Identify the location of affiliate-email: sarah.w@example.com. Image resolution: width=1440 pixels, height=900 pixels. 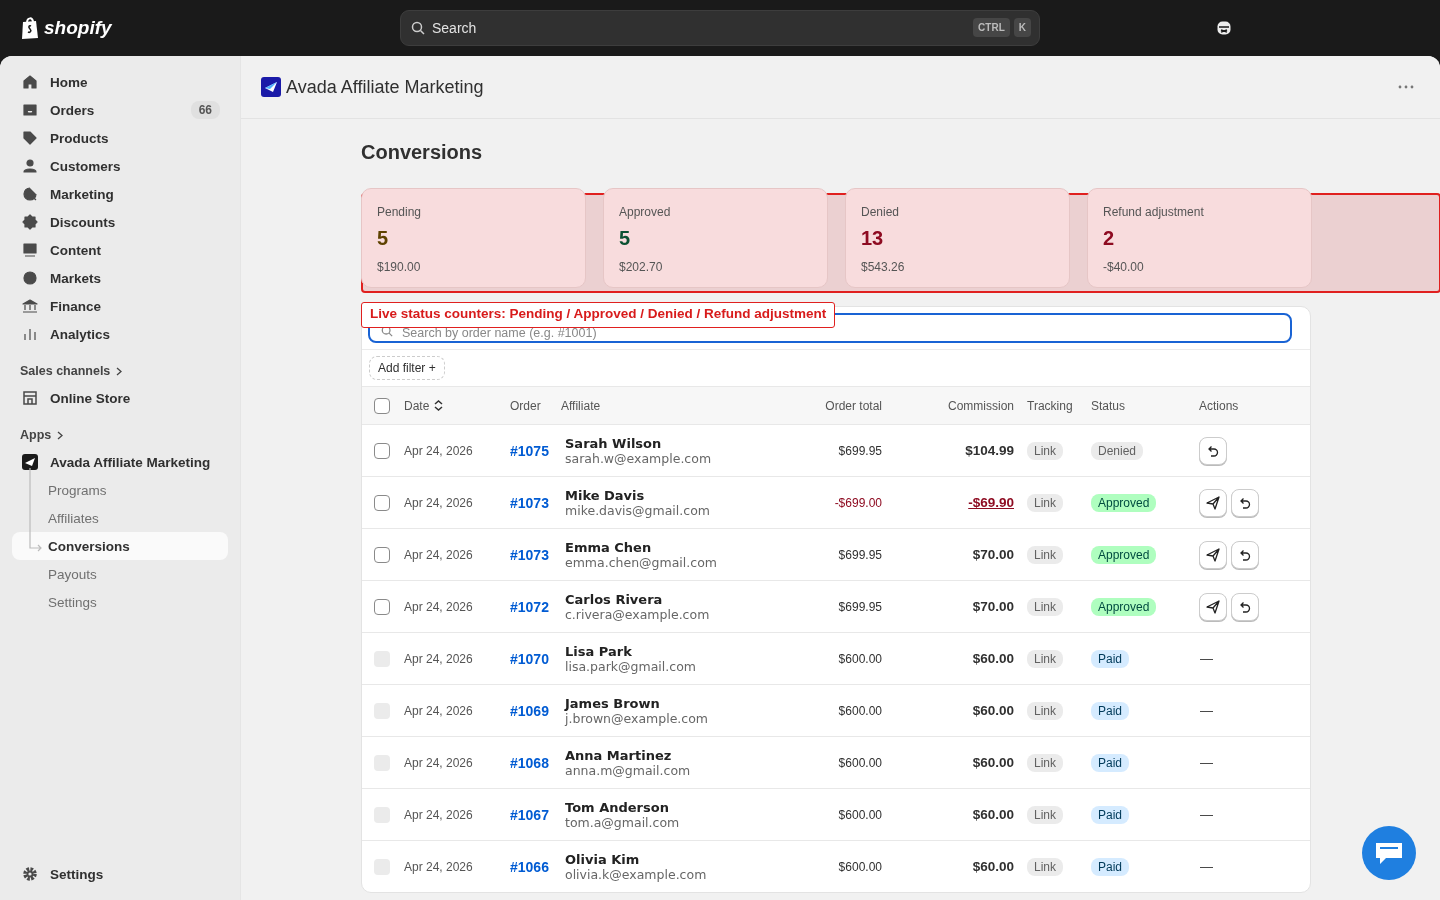
(639, 458).